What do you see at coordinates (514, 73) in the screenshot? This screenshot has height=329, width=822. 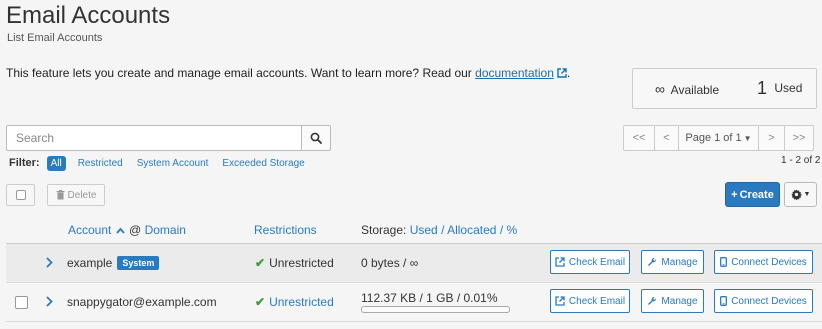 I see `documentation-link: documentation` at bounding box center [514, 73].